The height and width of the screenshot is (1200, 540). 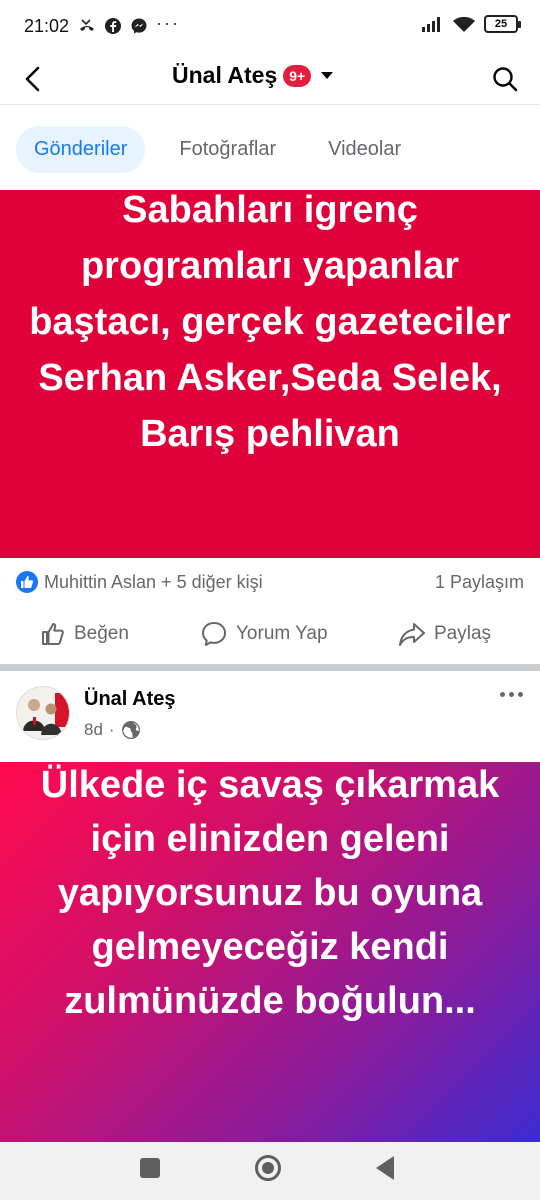 I want to click on author-name: Ünal Ateş, so click(x=130, y=699).